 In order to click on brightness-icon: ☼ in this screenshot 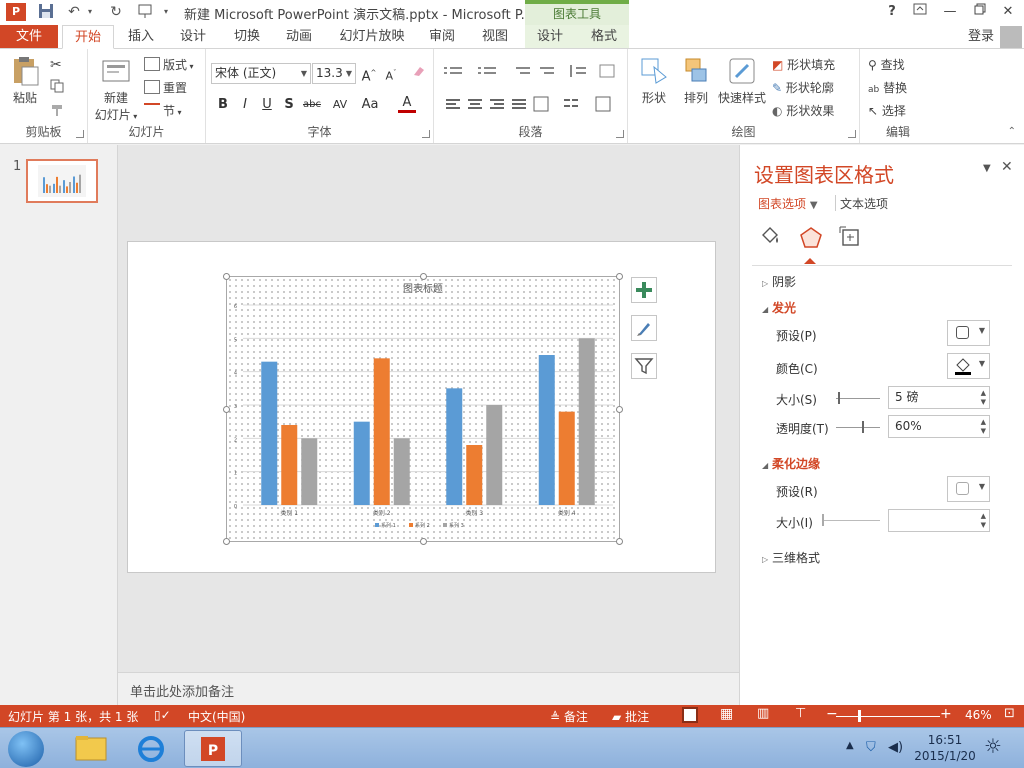, I will do `click(993, 746)`.